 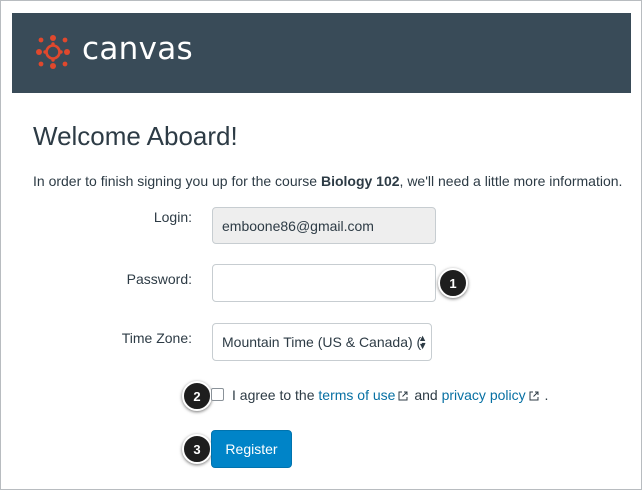 I want to click on password-field, so click(x=324, y=283).